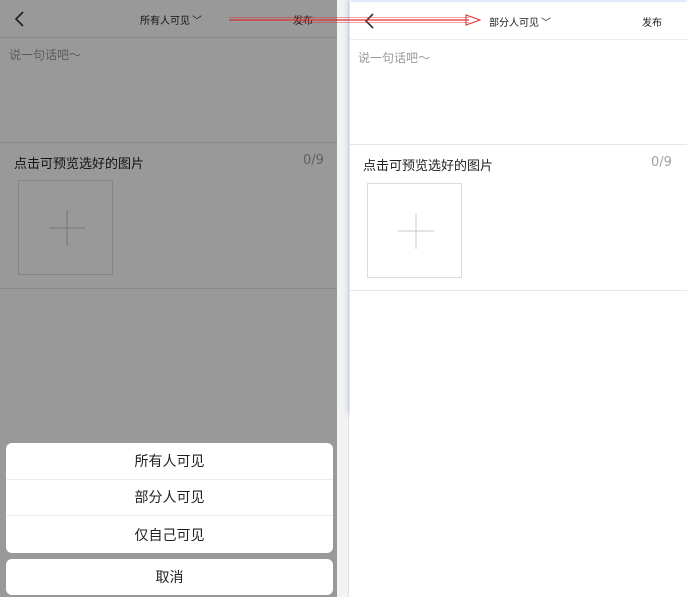 The height and width of the screenshot is (597, 687). I want to click on panel-separator, so click(343, 298).